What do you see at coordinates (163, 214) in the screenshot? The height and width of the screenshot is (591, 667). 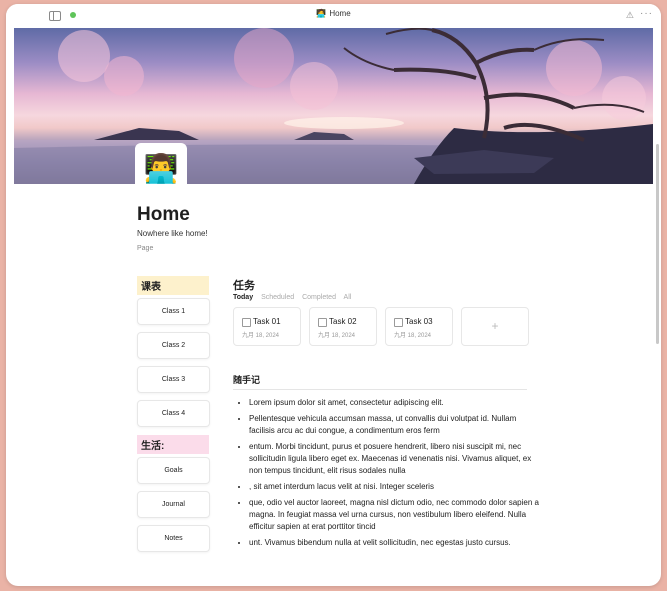 I see `page-title: Home` at bounding box center [163, 214].